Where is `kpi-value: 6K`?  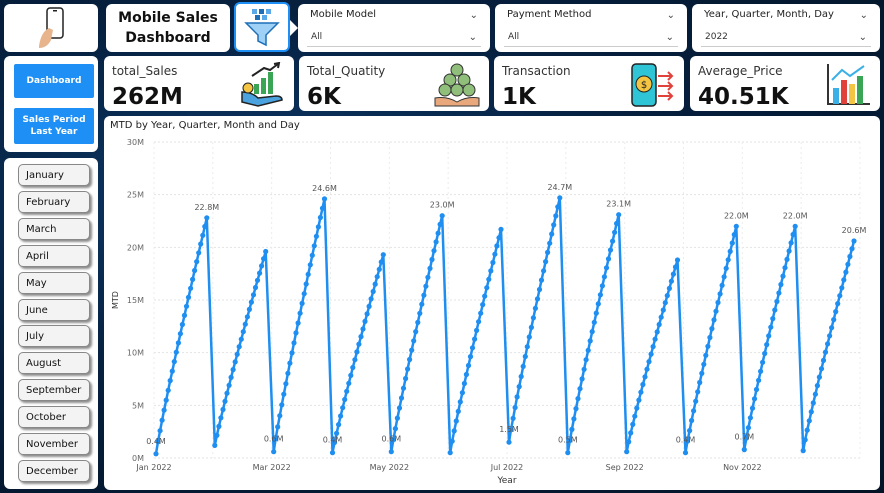
kpi-value: 6K is located at coordinates (324, 97).